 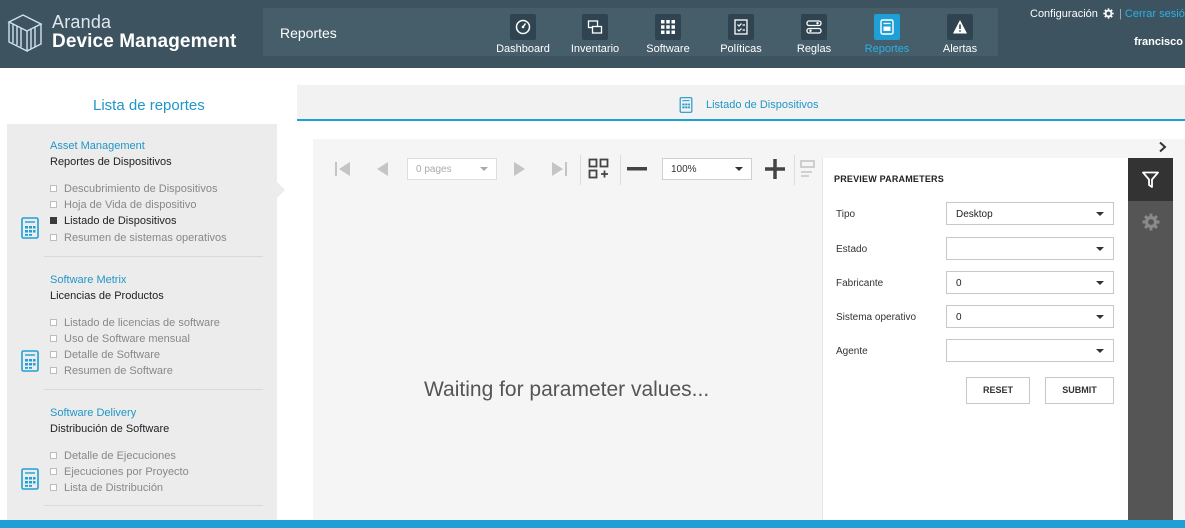 What do you see at coordinates (1079, 390) in the screenshot?
I see `submit-button: SUBMIT` at bounding box center [1079, 390].